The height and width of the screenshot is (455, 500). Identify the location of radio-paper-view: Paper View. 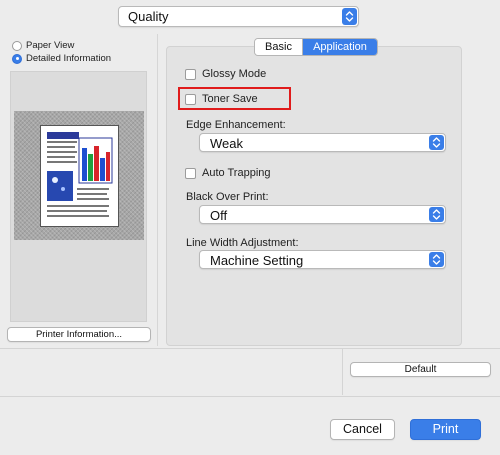
(43, 45).